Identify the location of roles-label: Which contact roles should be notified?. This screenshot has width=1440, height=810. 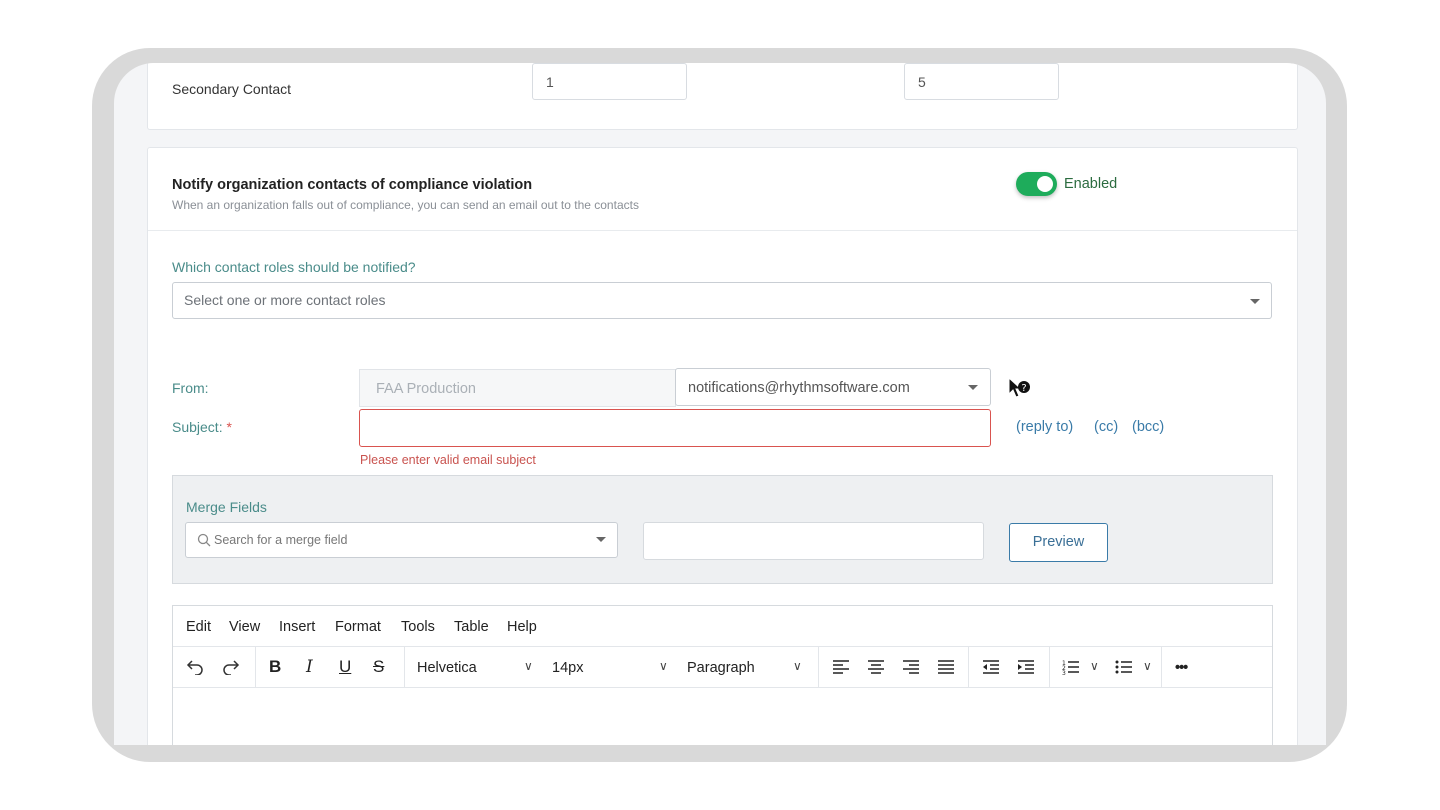
(294, 267).